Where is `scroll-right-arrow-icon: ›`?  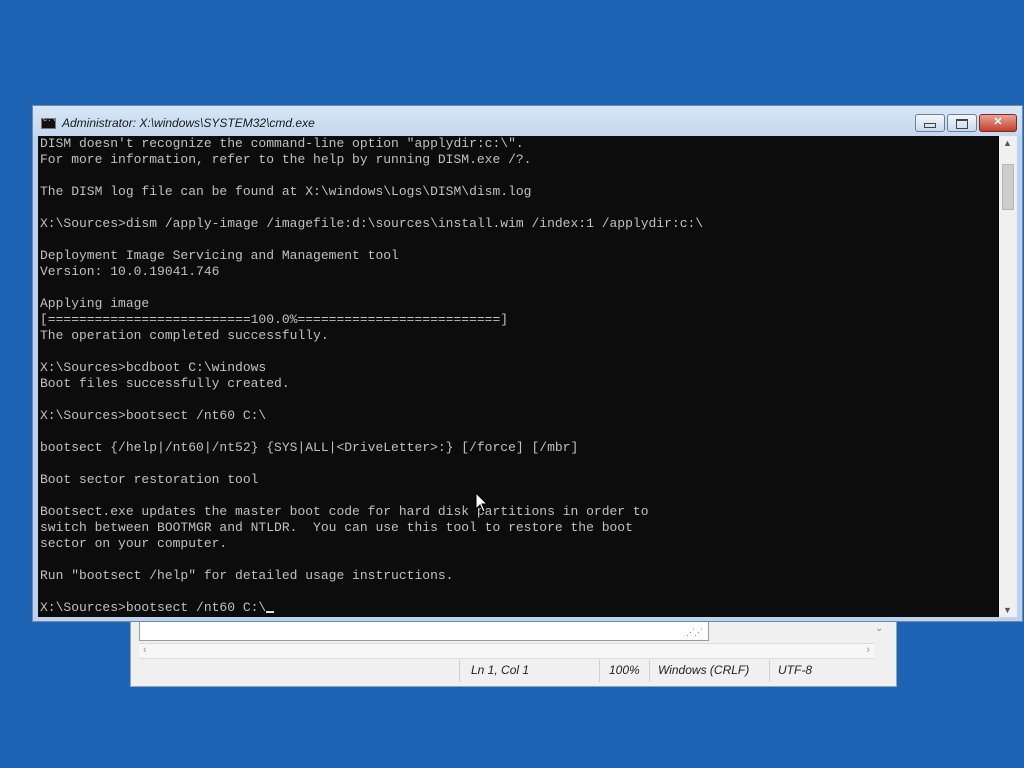 scroll-right-arrow-icon: › is located at coordinates (868, 650).